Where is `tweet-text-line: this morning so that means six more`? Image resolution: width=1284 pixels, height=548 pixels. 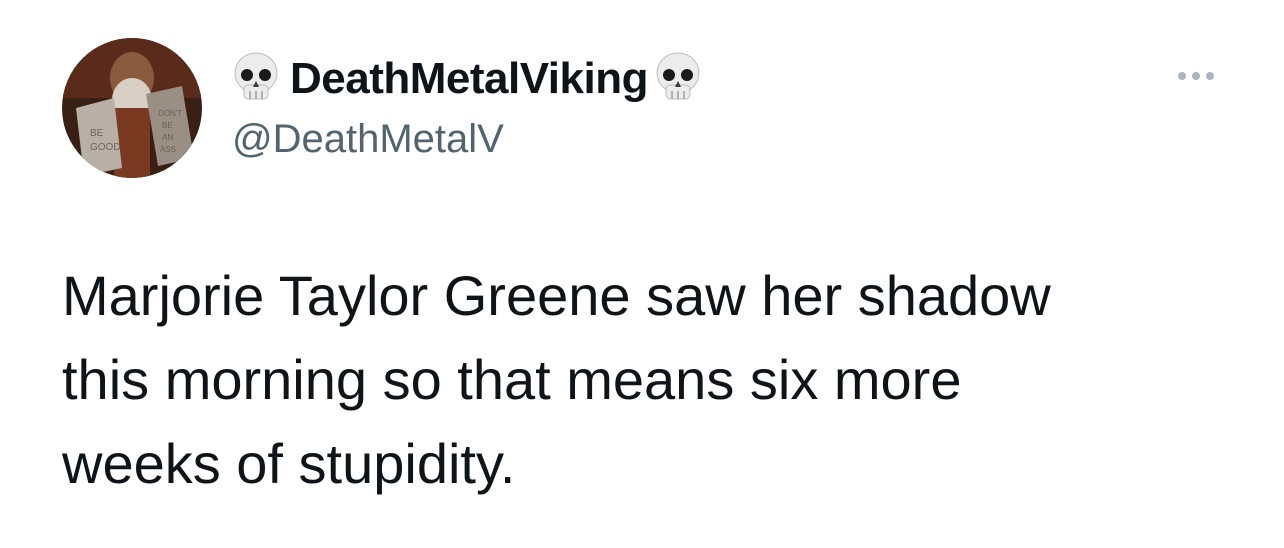 tweet-text-line: this morning so that means six more is located at coordinates (512, 379).